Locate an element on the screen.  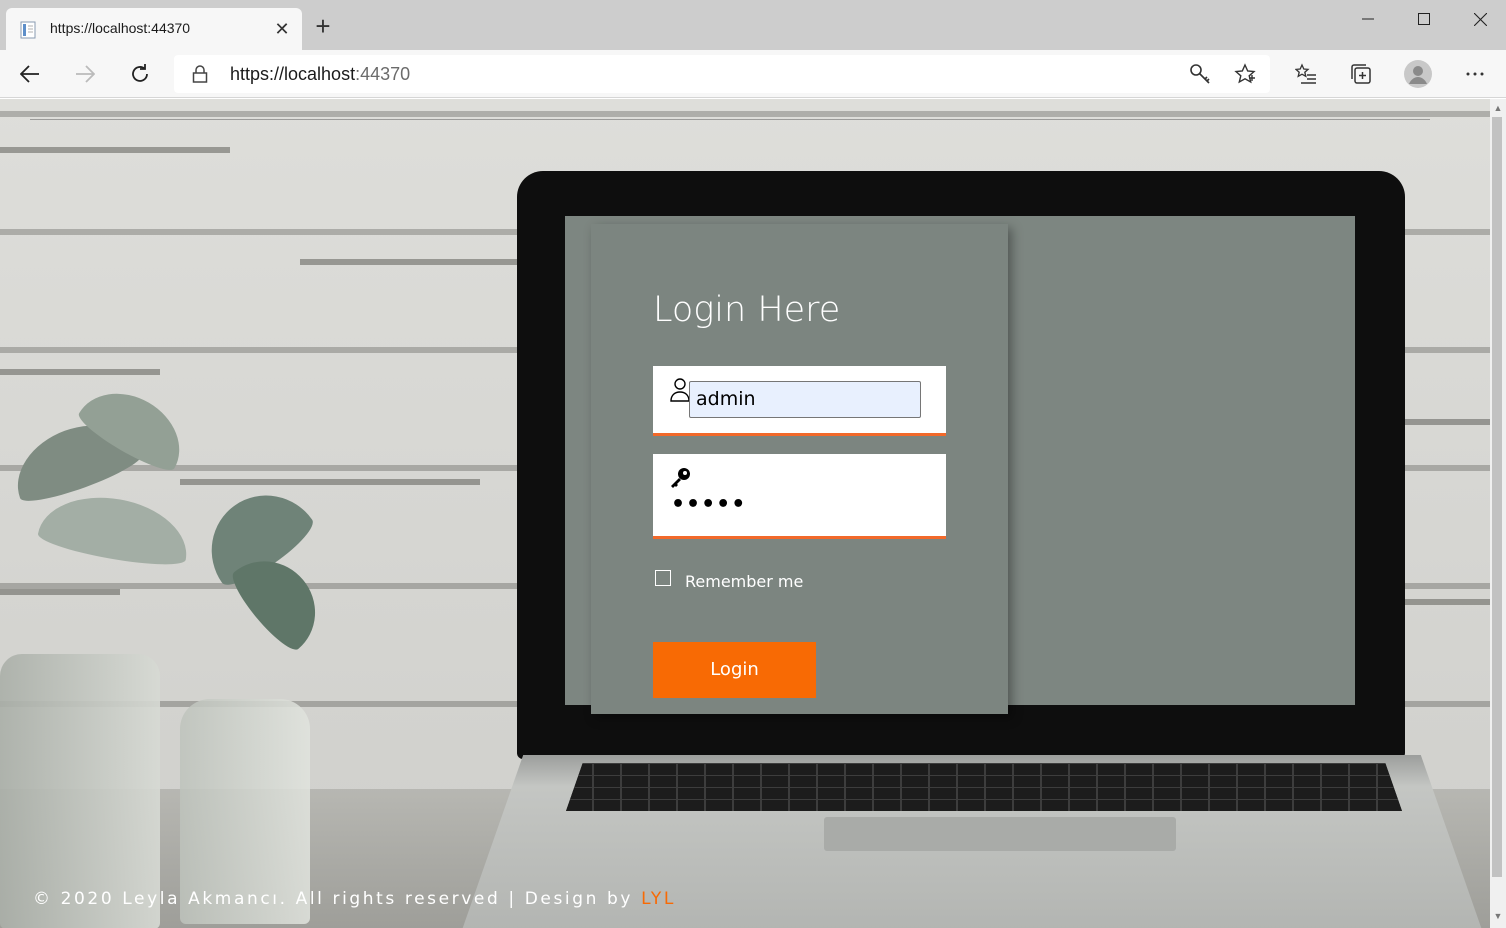
page-icon is located at coordinates (28, 30).